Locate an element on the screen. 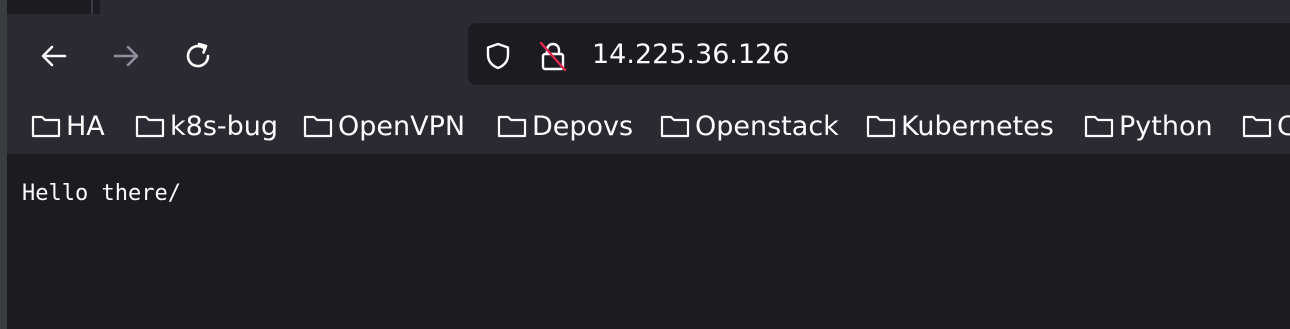  url-bar: 14.225.36.126 is located at coordinates (879, 54).